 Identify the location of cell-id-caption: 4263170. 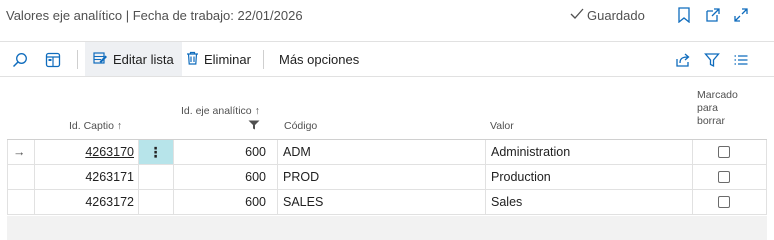
(84, 152).